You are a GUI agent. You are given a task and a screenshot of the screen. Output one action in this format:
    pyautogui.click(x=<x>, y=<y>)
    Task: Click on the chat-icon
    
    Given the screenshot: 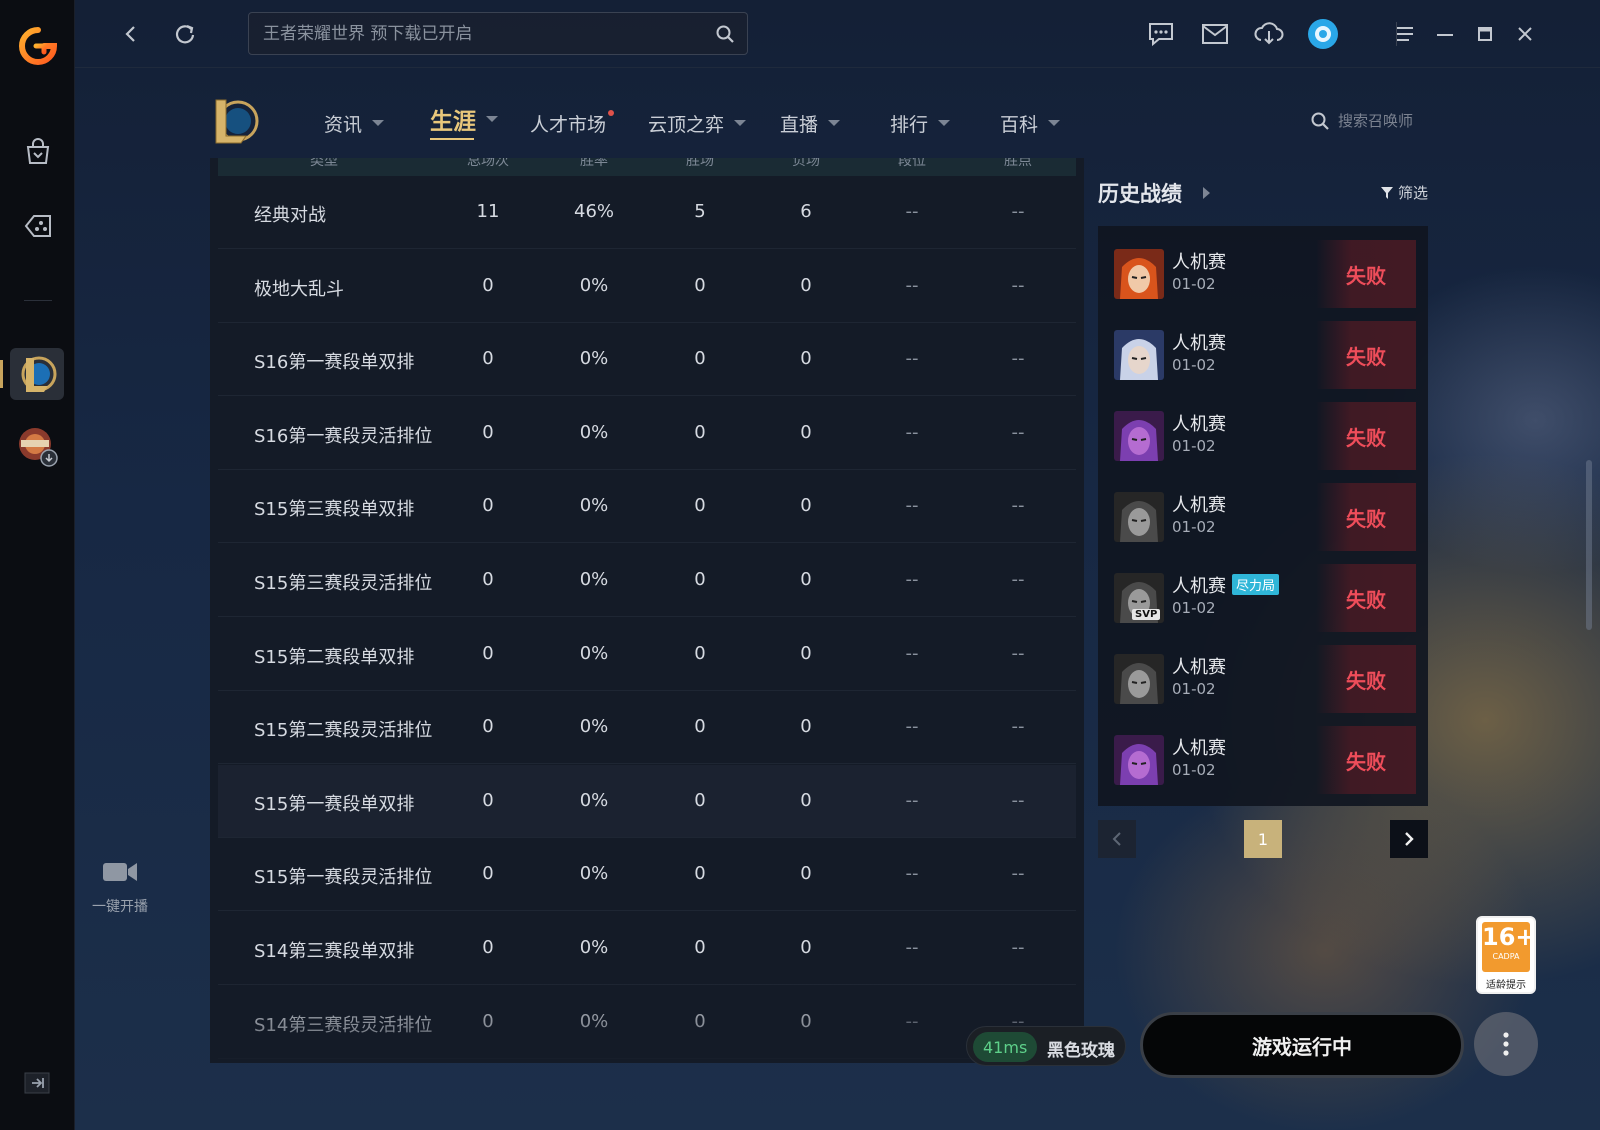 What is the action you would take?
    pyautogui.click(x=1161, y=34)
    